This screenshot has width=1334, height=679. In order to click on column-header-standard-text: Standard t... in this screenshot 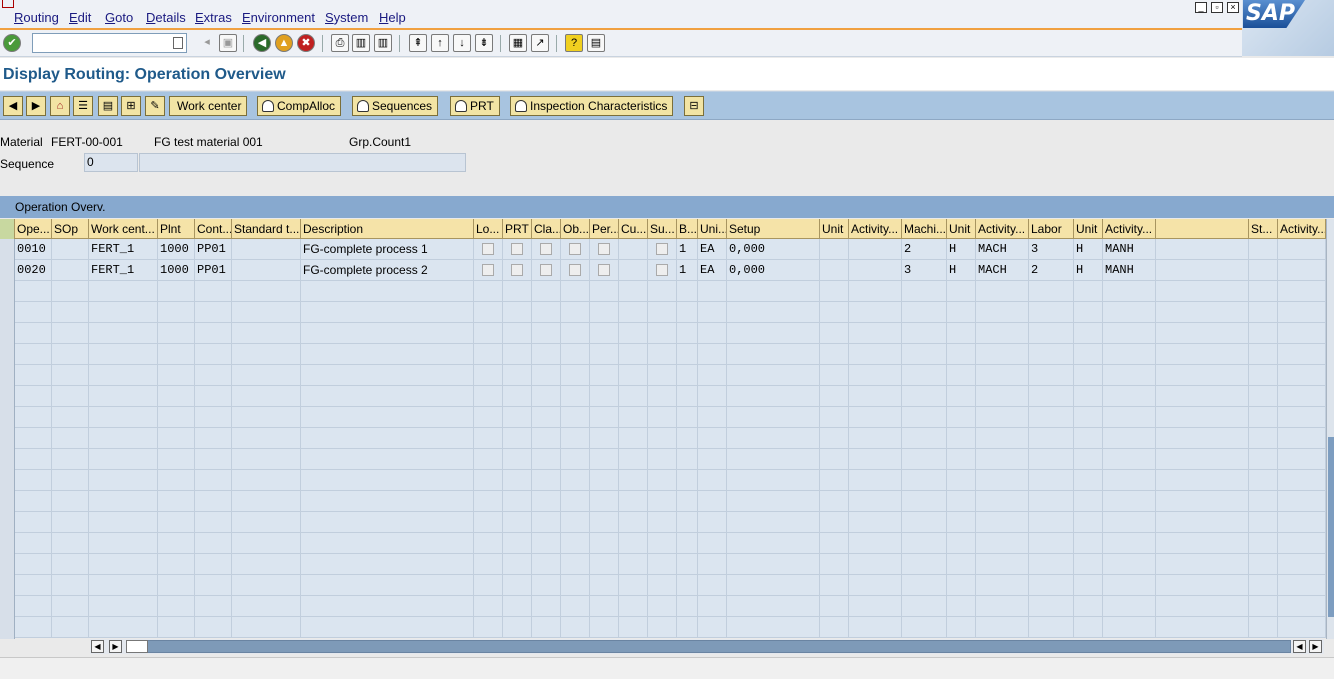, I will do `click(266, 229)`.